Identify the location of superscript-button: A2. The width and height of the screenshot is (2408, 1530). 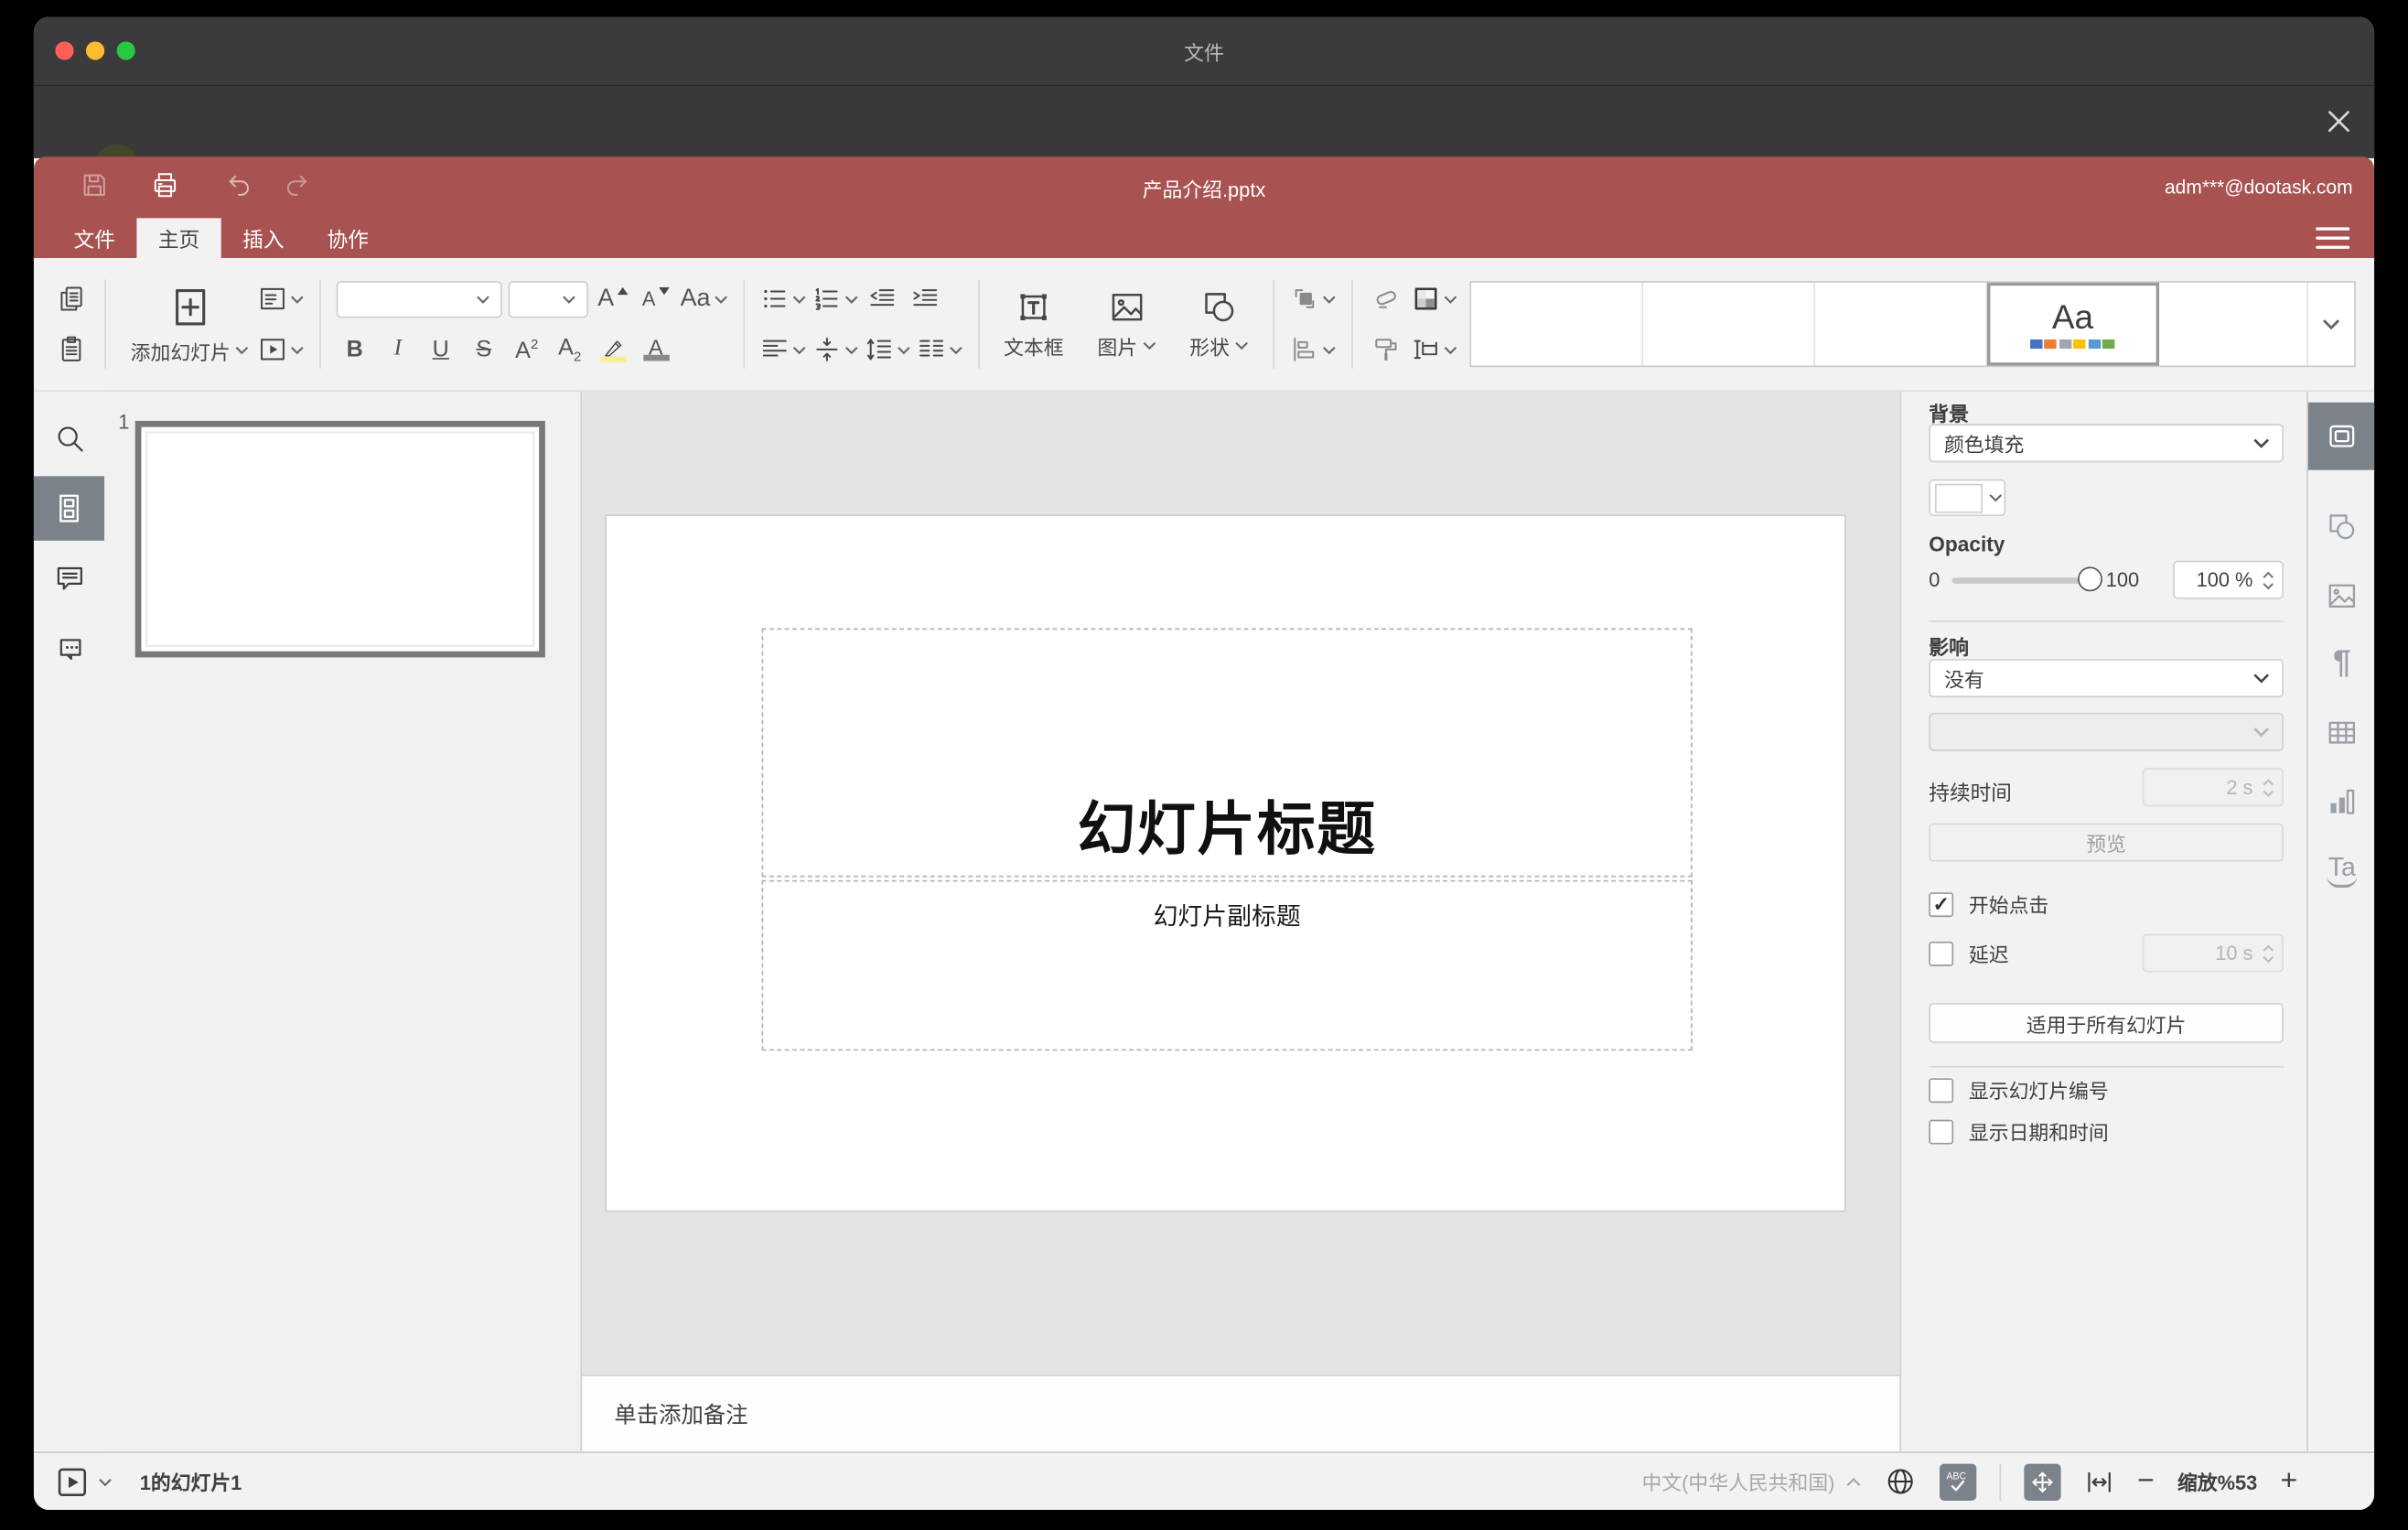
(527, 349).